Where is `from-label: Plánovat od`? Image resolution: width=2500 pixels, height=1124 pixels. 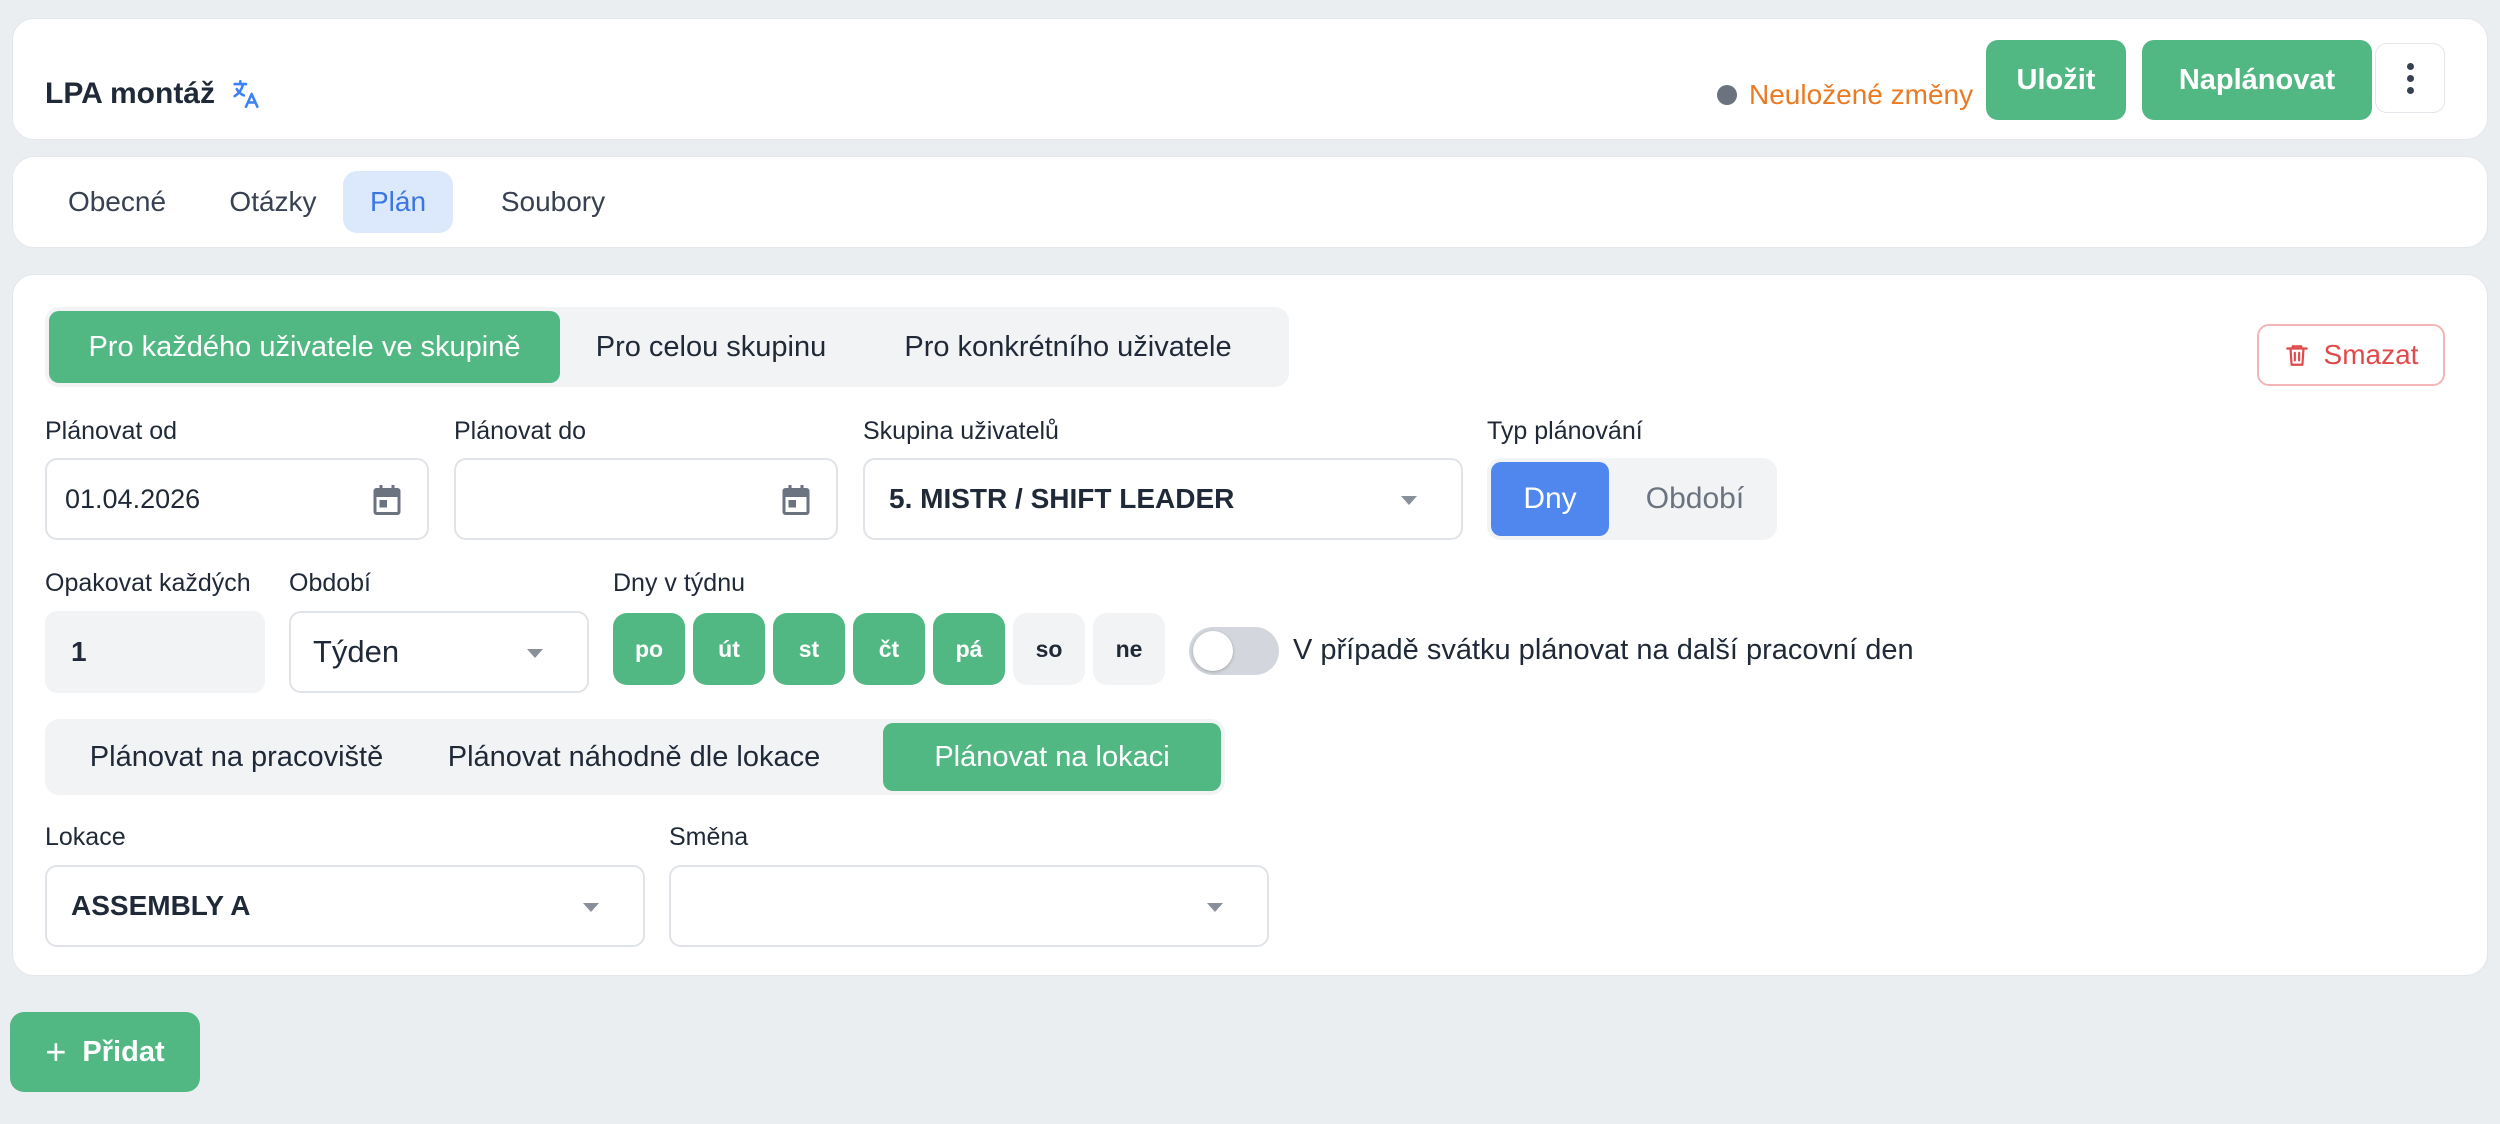 from-label: Plánovat od is located at coordinates (111, 431).